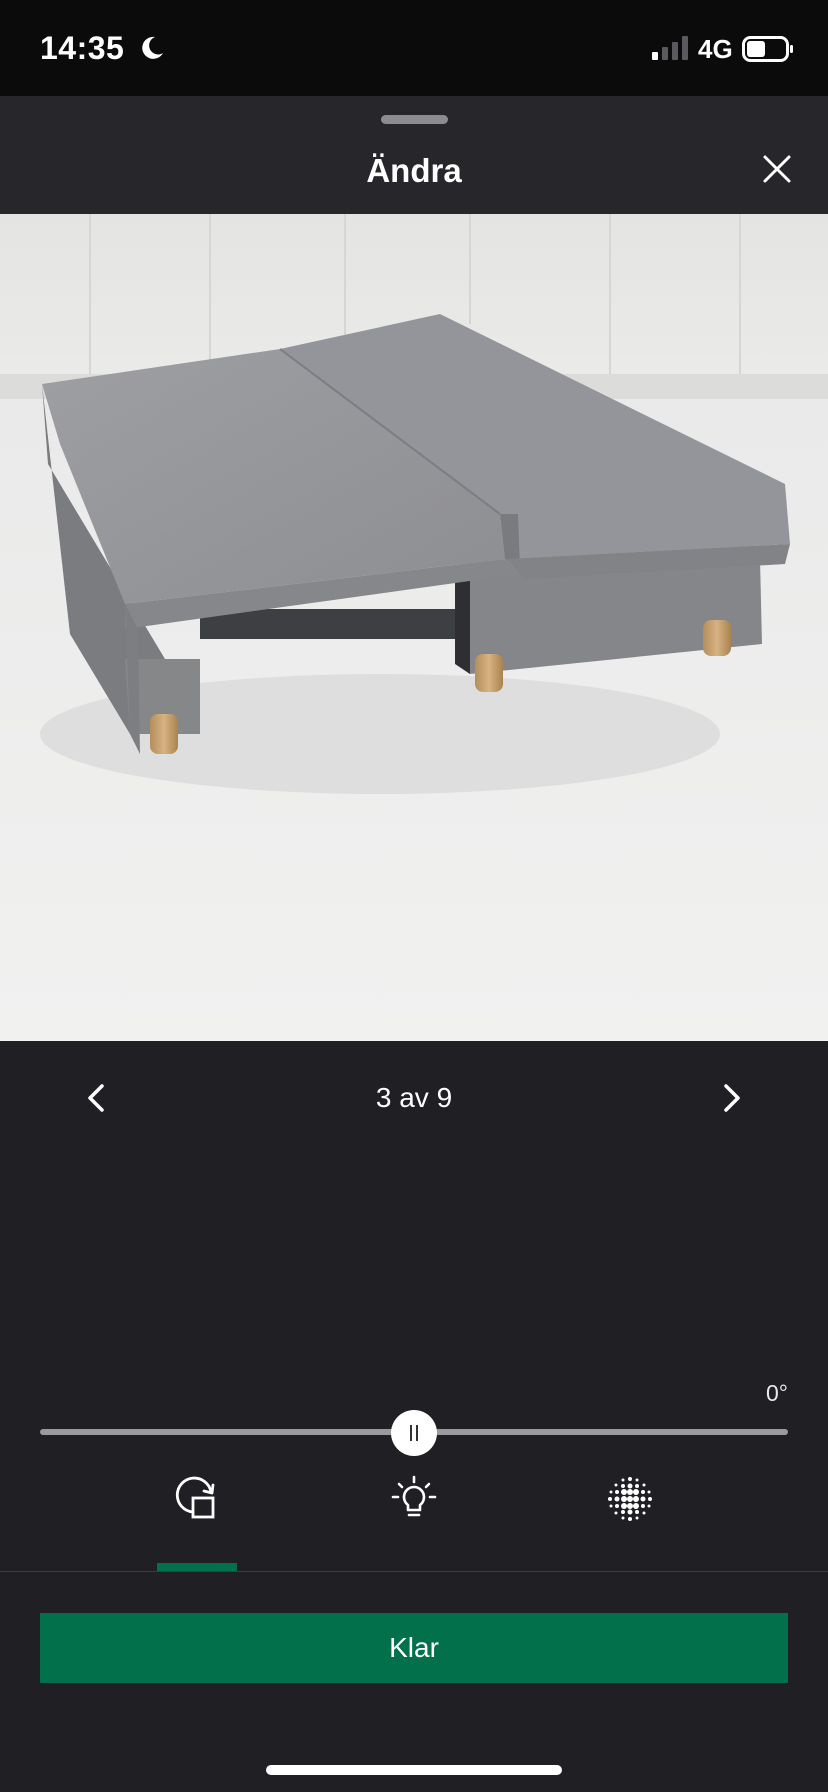 The image size is (828, 1792). I want to click on rotate-crop-icon, so click(196, 1499).